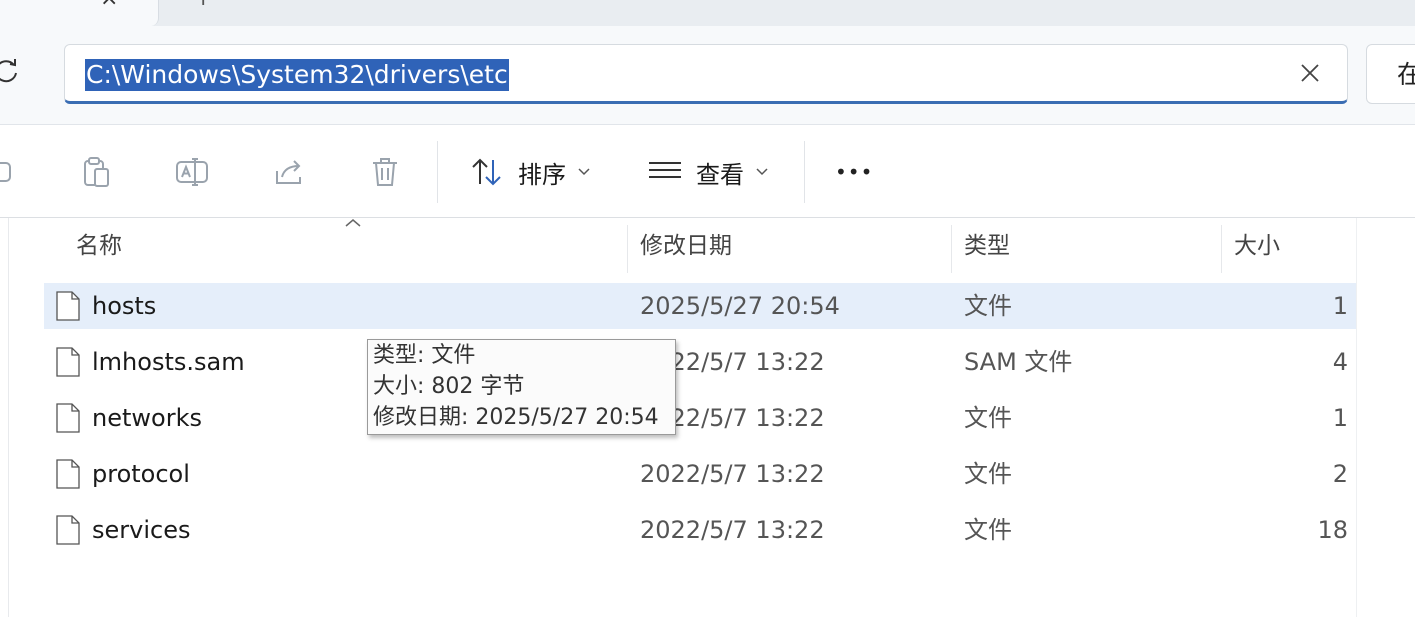  Describe the element at coordinates (79, 13) in the screenshot. I see `active-tab: ×` at that location.